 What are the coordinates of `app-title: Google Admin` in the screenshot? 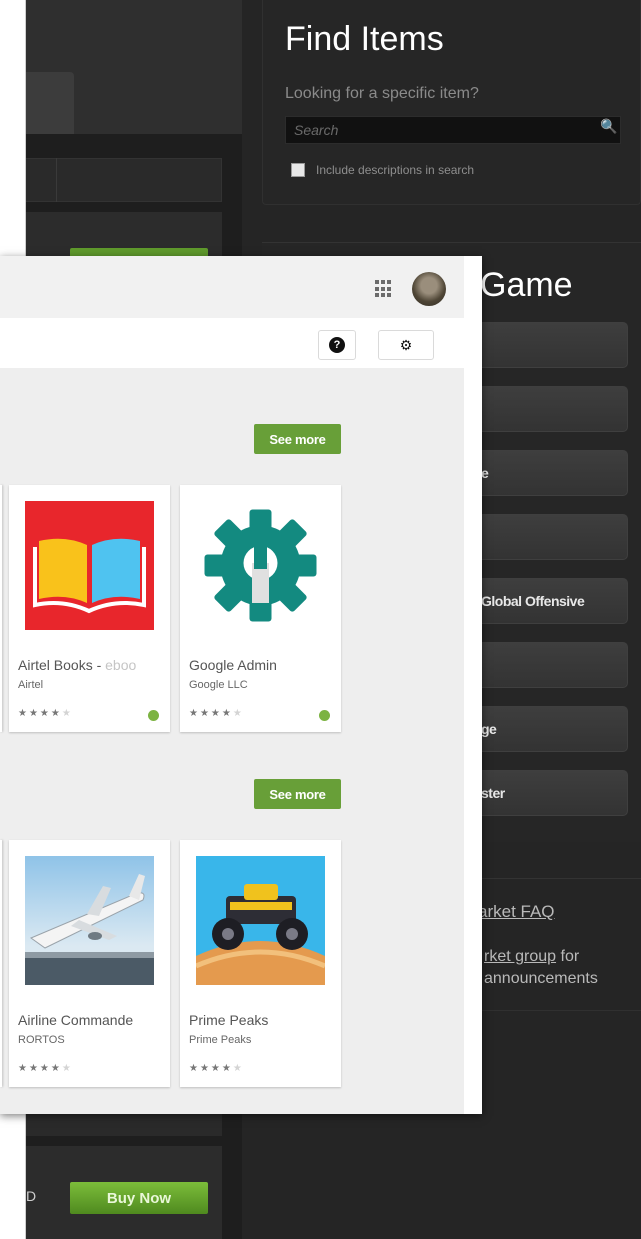 It's located at (233, 665).